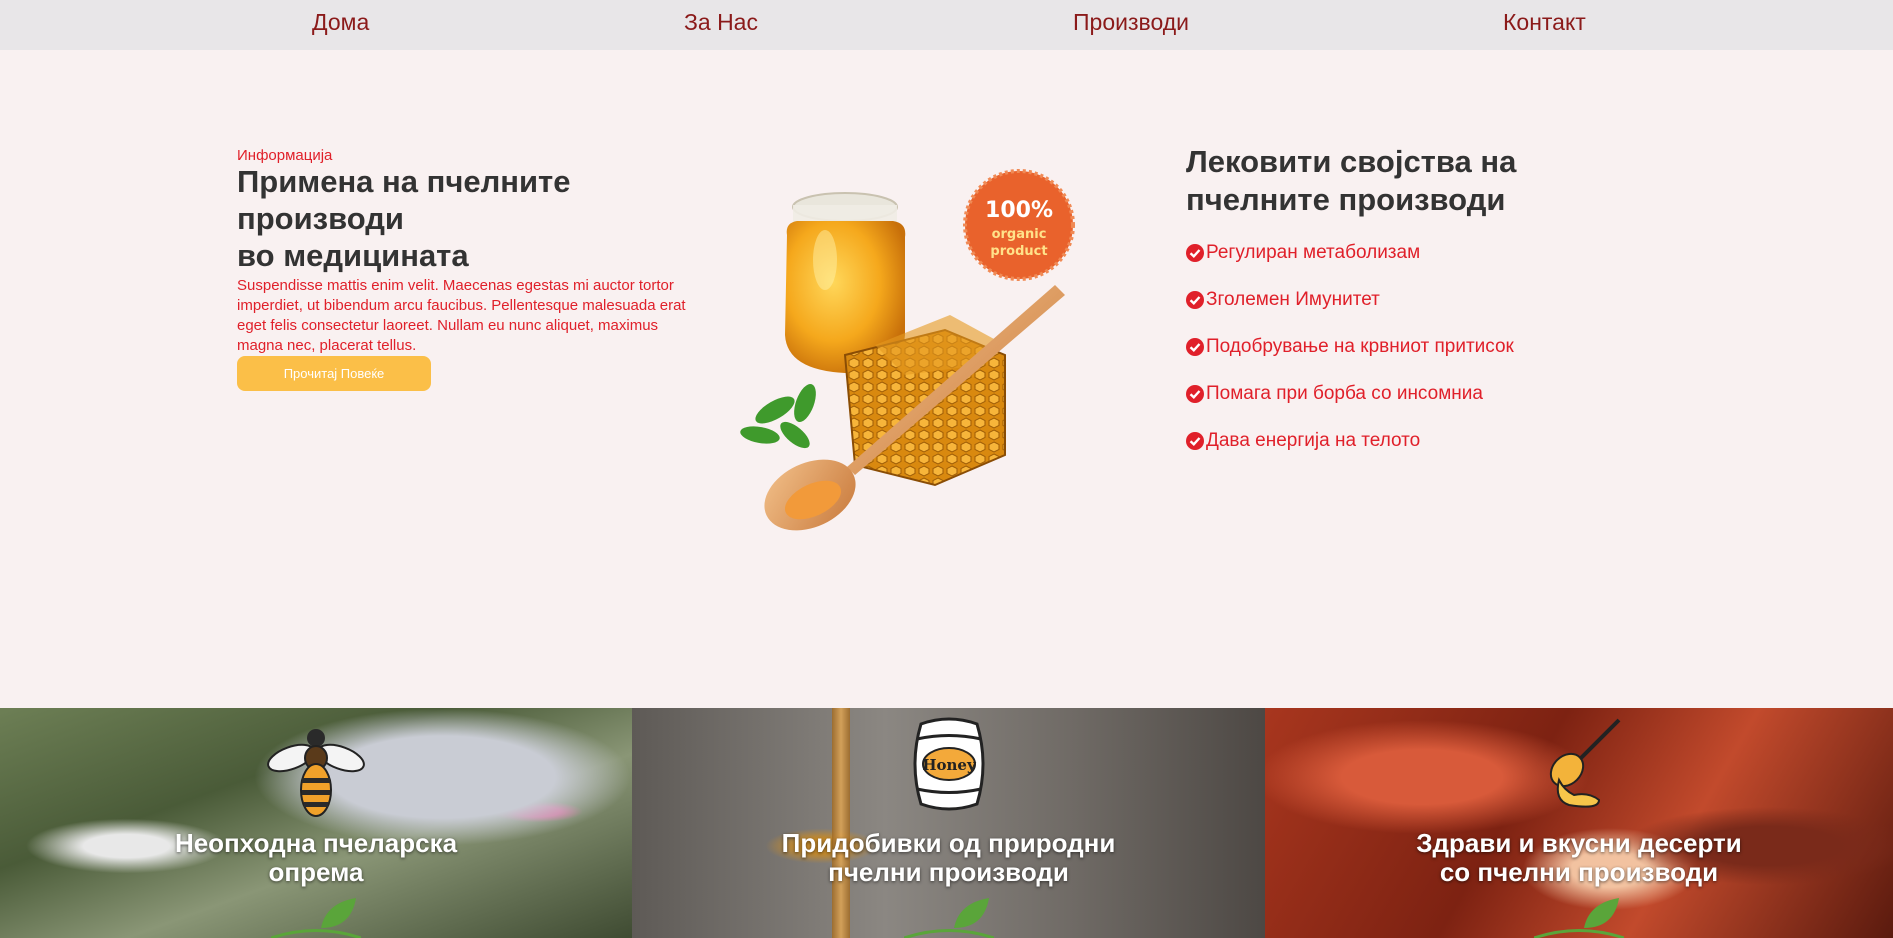 The width and height of the screenshot is (1893, 938). Describe the element at coordinates (285, 155) in the screenshot. I see `section-eyebrow: Информација` at that location.